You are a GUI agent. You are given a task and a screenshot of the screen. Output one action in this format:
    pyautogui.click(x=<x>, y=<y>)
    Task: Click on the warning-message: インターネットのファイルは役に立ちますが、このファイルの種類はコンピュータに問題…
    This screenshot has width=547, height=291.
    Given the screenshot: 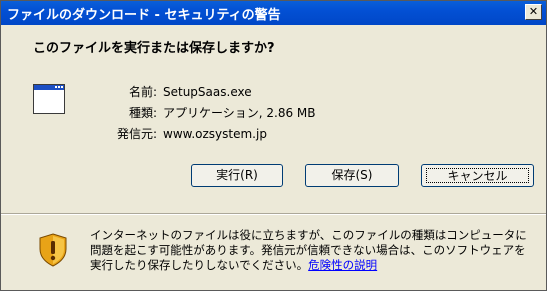 What is the action you would take?
    pyautogui.click(x=312, y=250)
    